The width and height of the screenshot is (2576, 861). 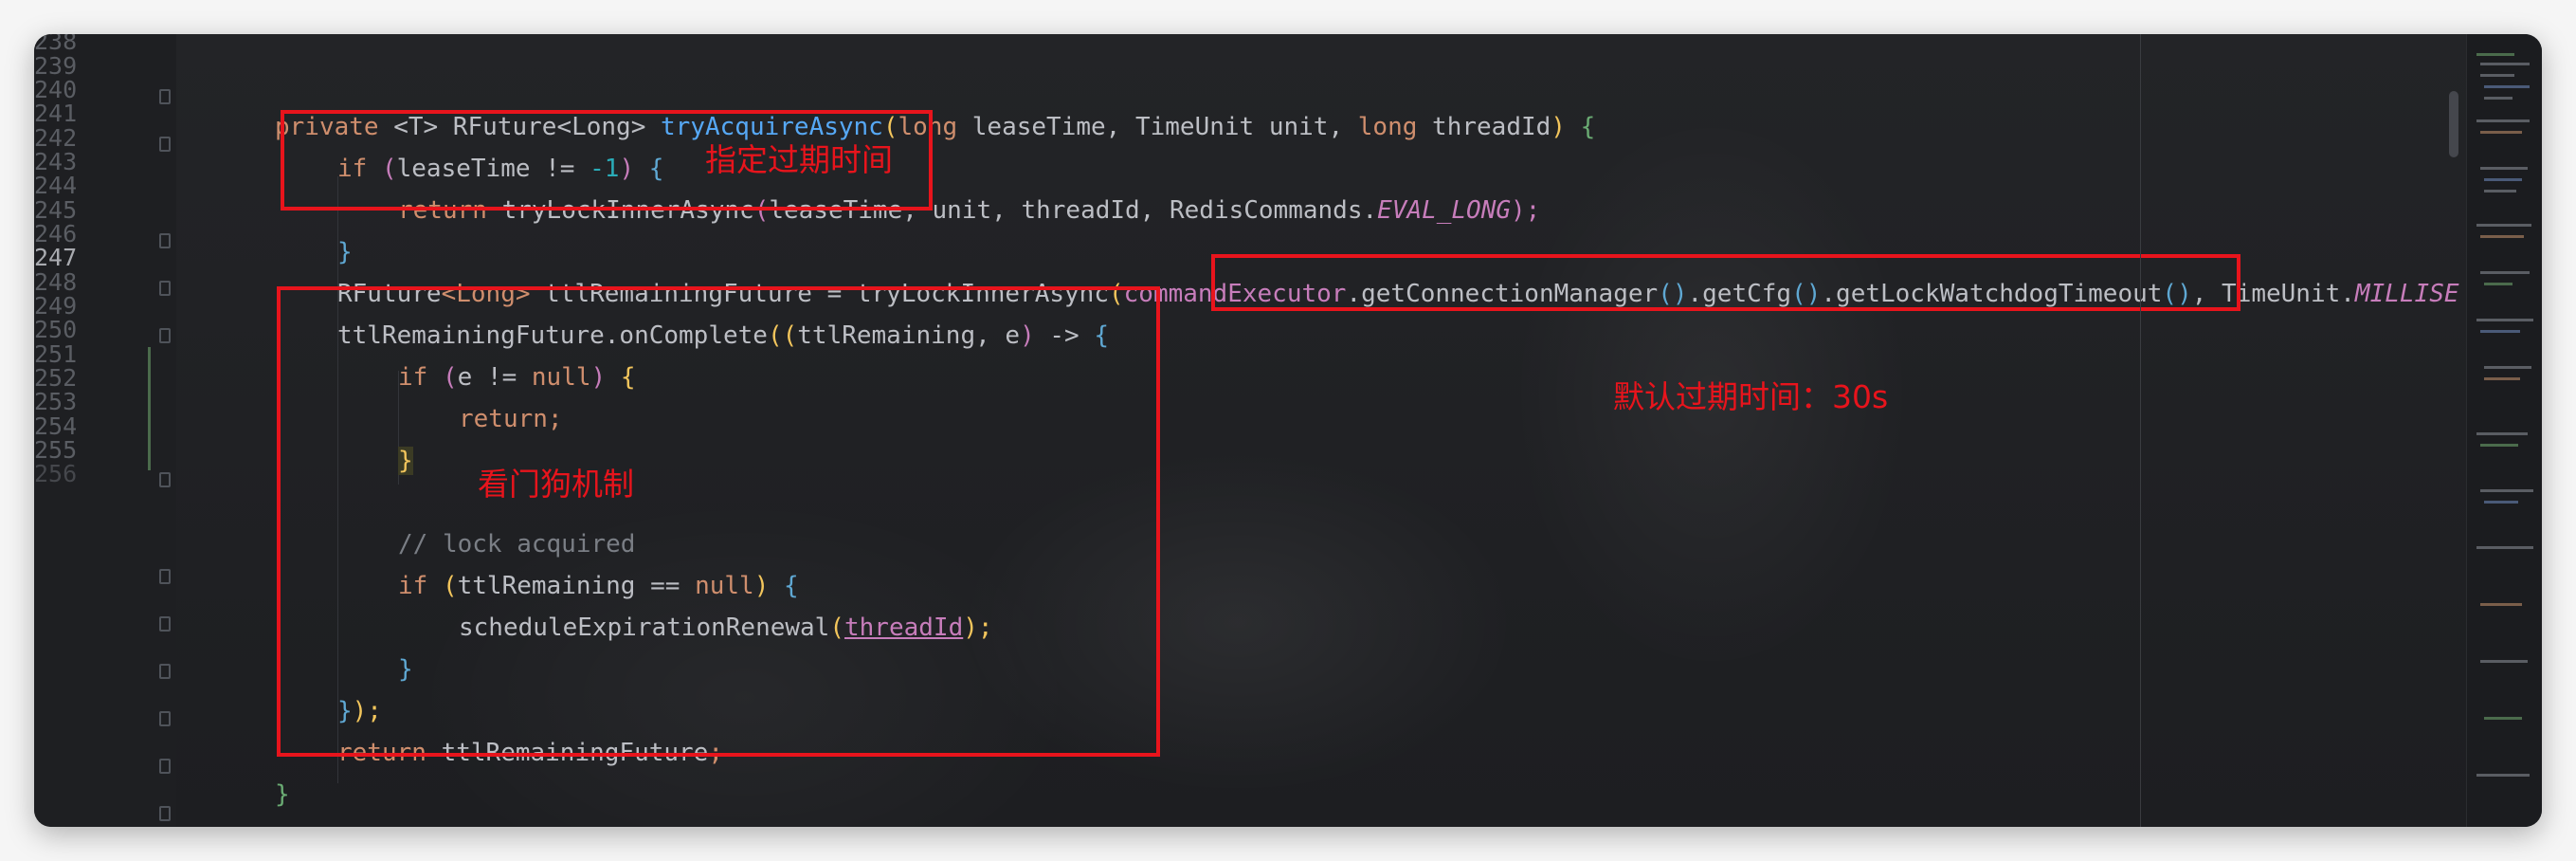 I want to click on annotation-label-expire: 指定过期时间, so click(x=799, y=159).